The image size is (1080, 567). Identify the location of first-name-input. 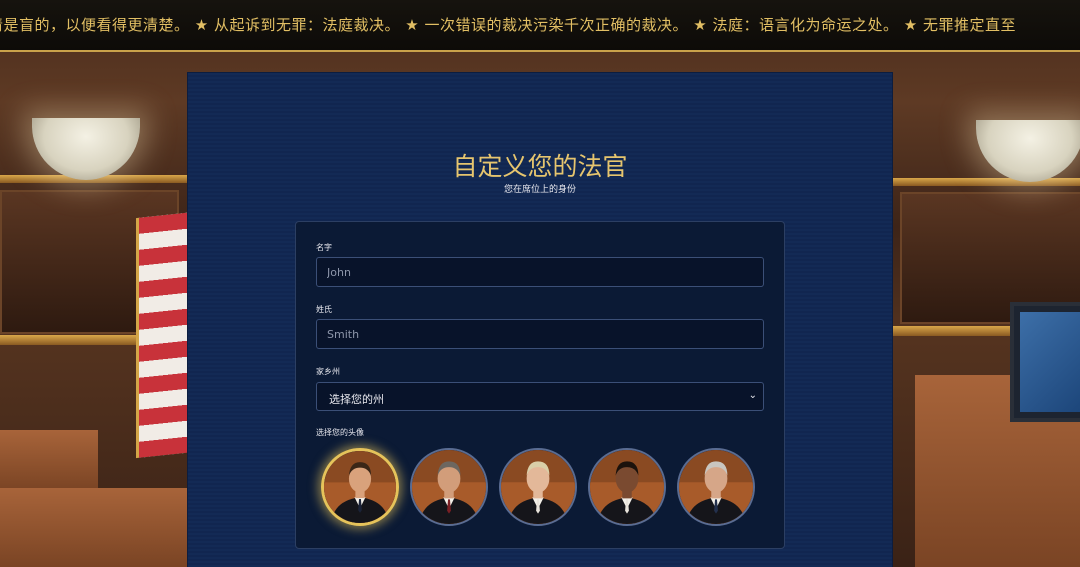
(540, 272).